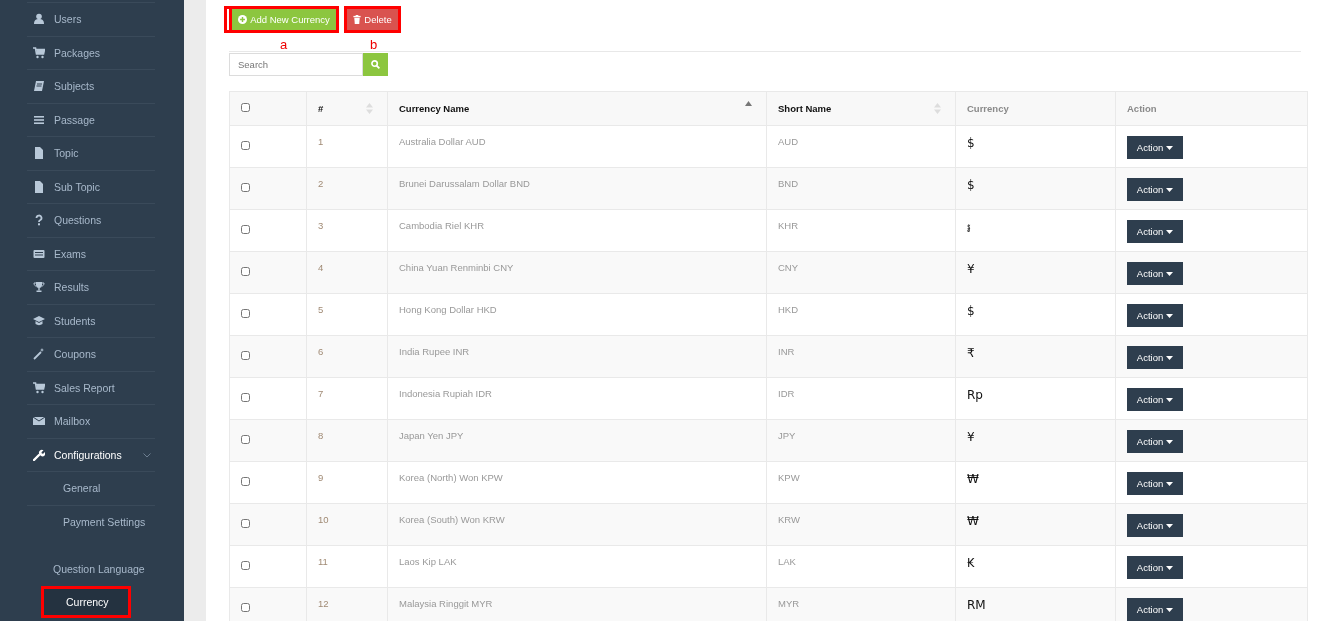  I want to click on sidebar-subitem: General, so click(91, 488).